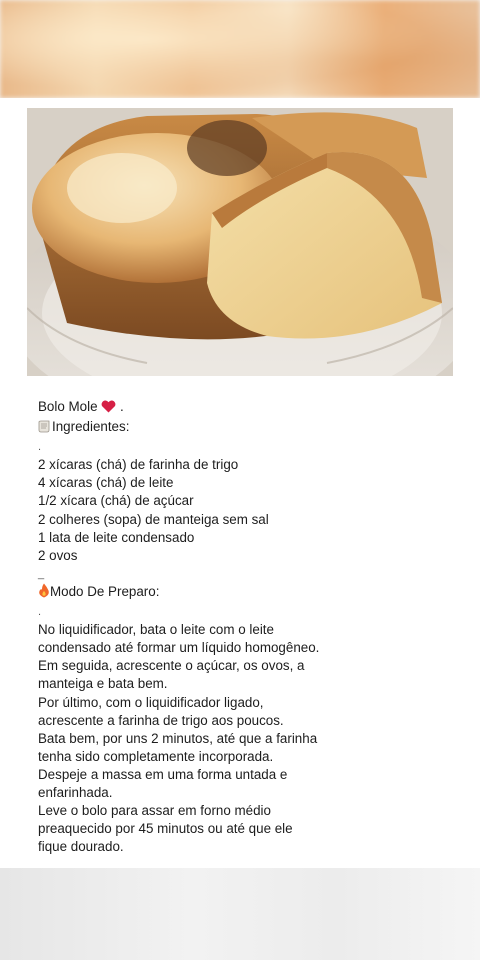 This screenshot has width=480, height=960. I want to click on ingredient-item: 2 ovos, so click(58, 555).